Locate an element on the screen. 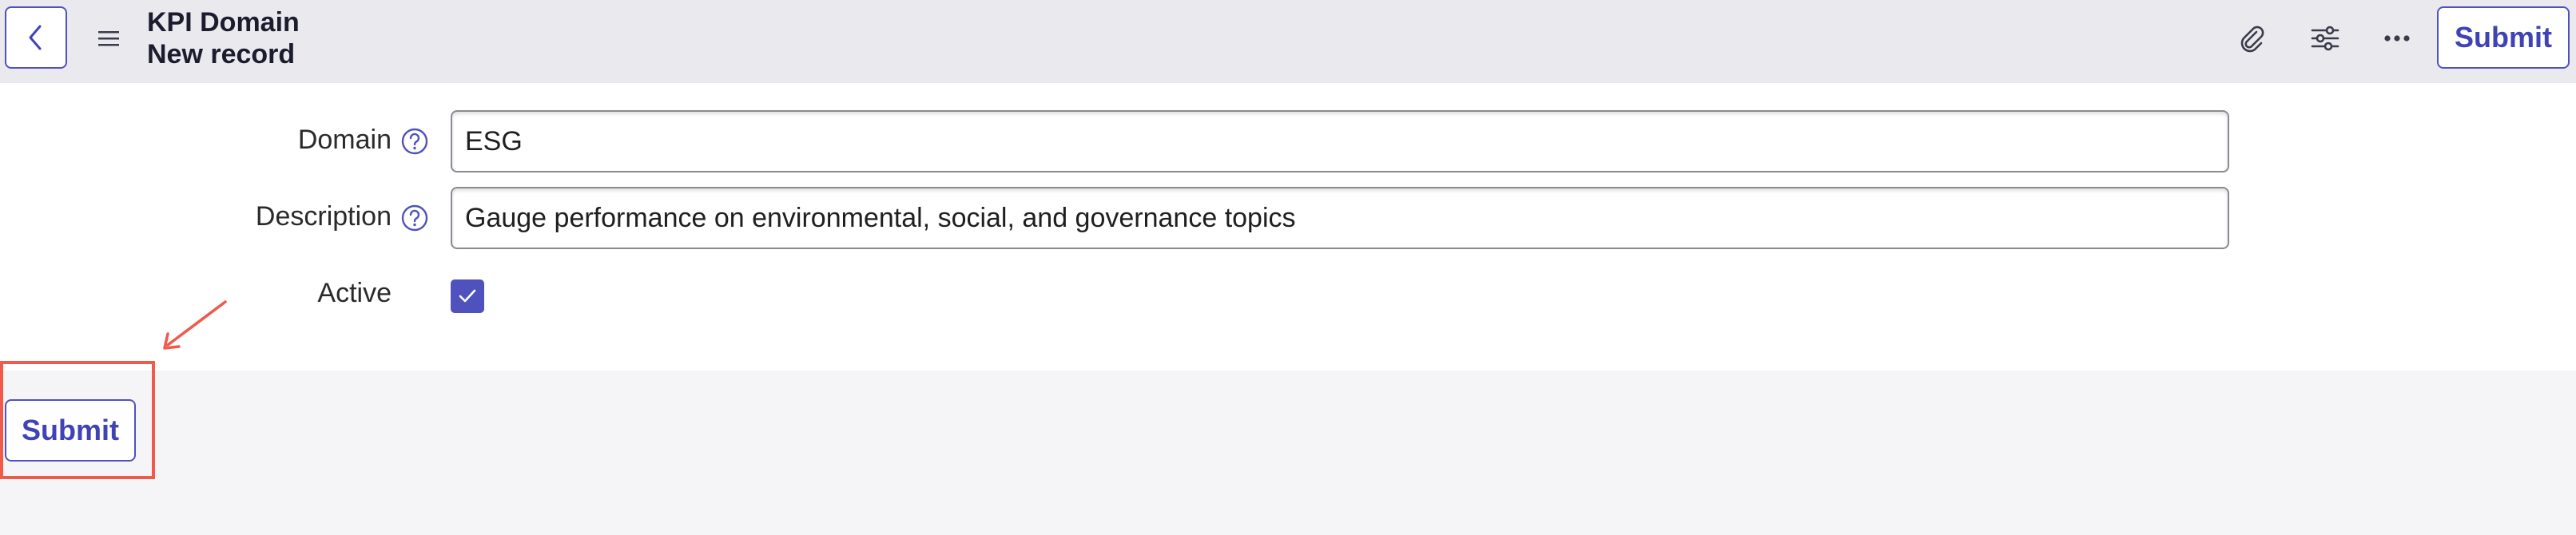 The height and width of the screenshot is (535, 2576). more-horizontal-icon is located at coordinates (2397, 38).